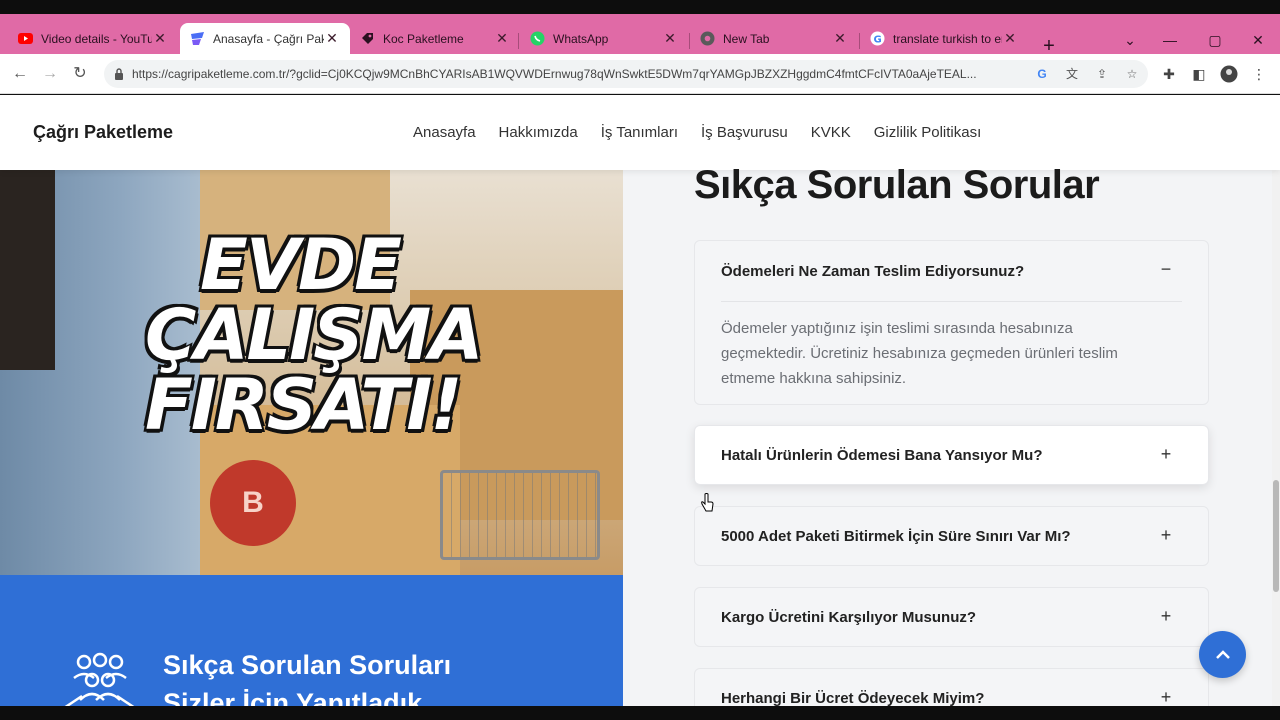  Describe the element at coordinates (848, 617) in the screenshot. I see `faq-question: Kargo Ücretini Karşılıyor Musunuz?` at that location.